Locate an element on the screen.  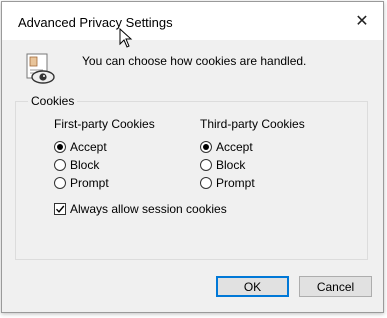
privacy-eye-icon is located at coordinates (40, 68).